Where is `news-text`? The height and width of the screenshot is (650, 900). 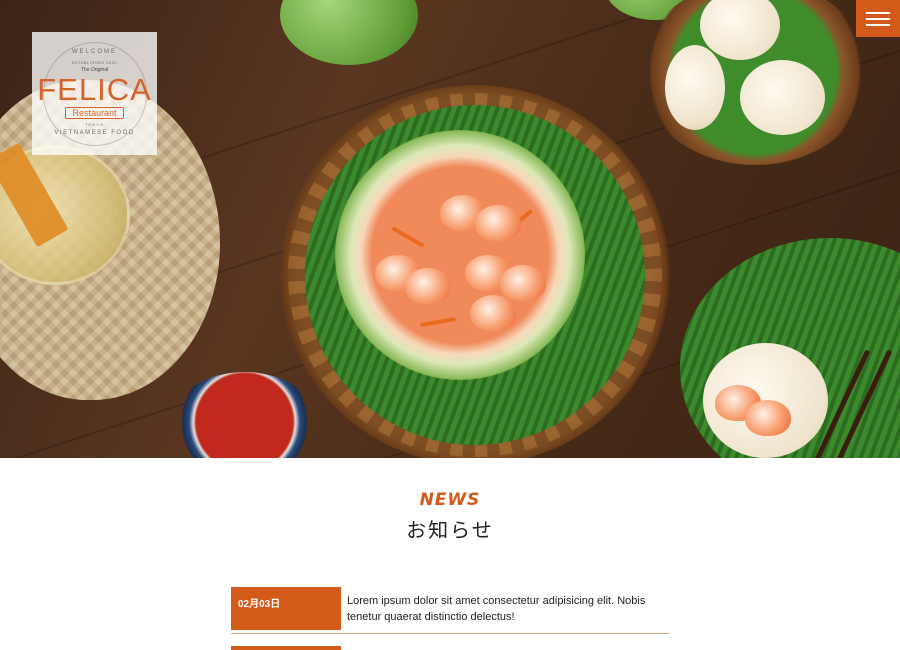
news-text is located at coordinates (347, 648).